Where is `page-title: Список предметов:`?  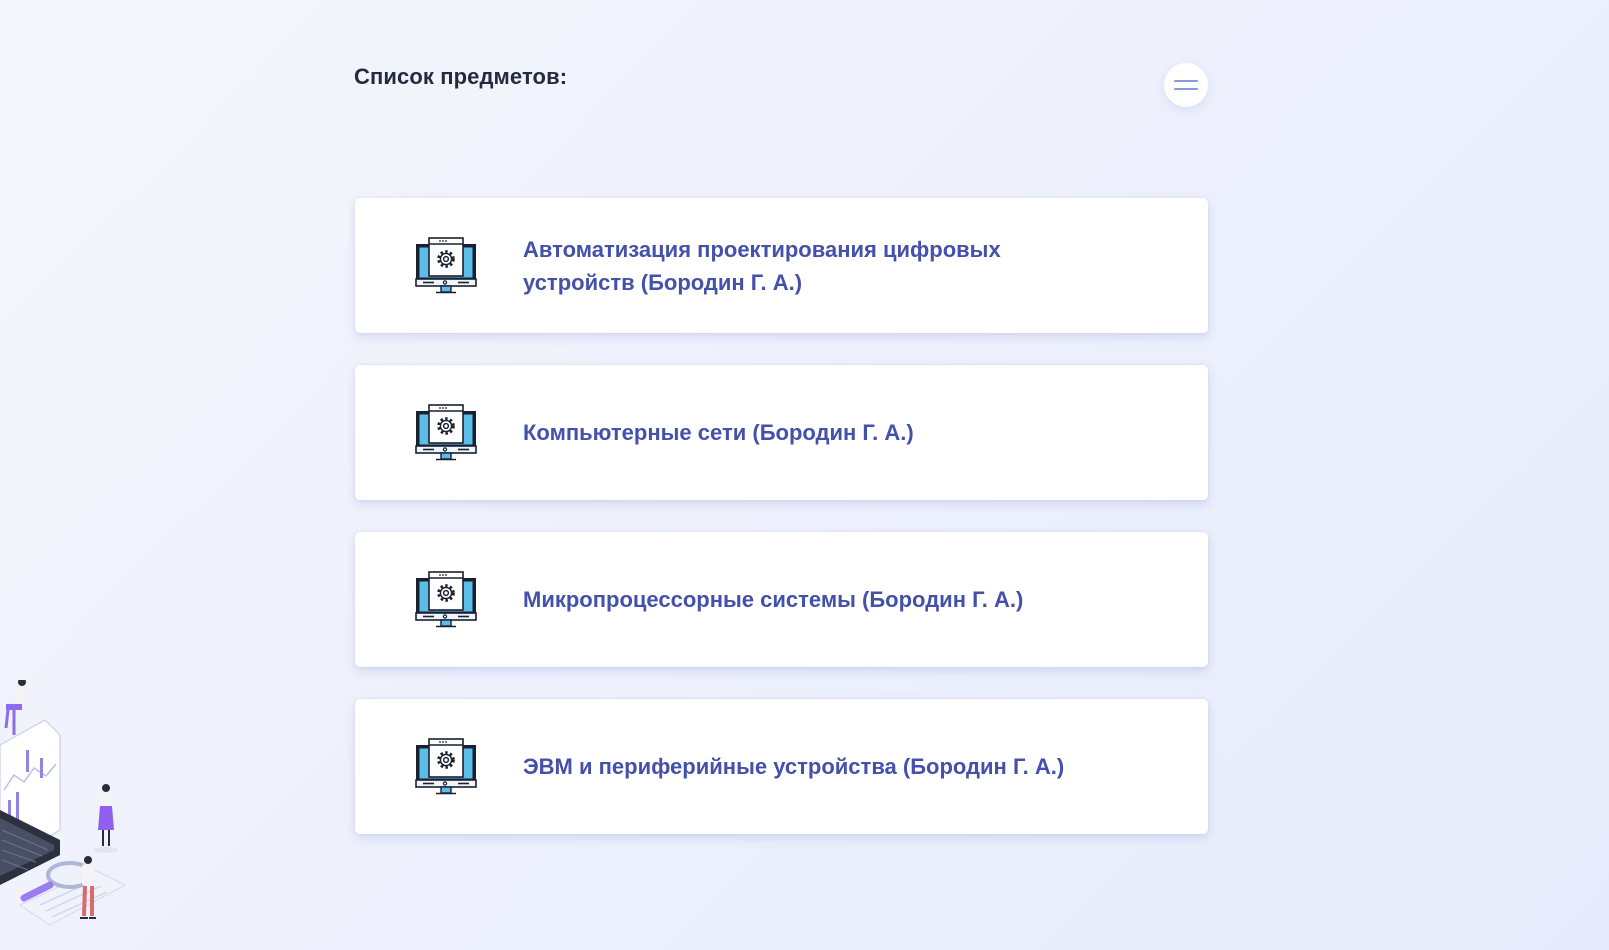 page-title: Список предметов: is located at coordinates (461, 76).